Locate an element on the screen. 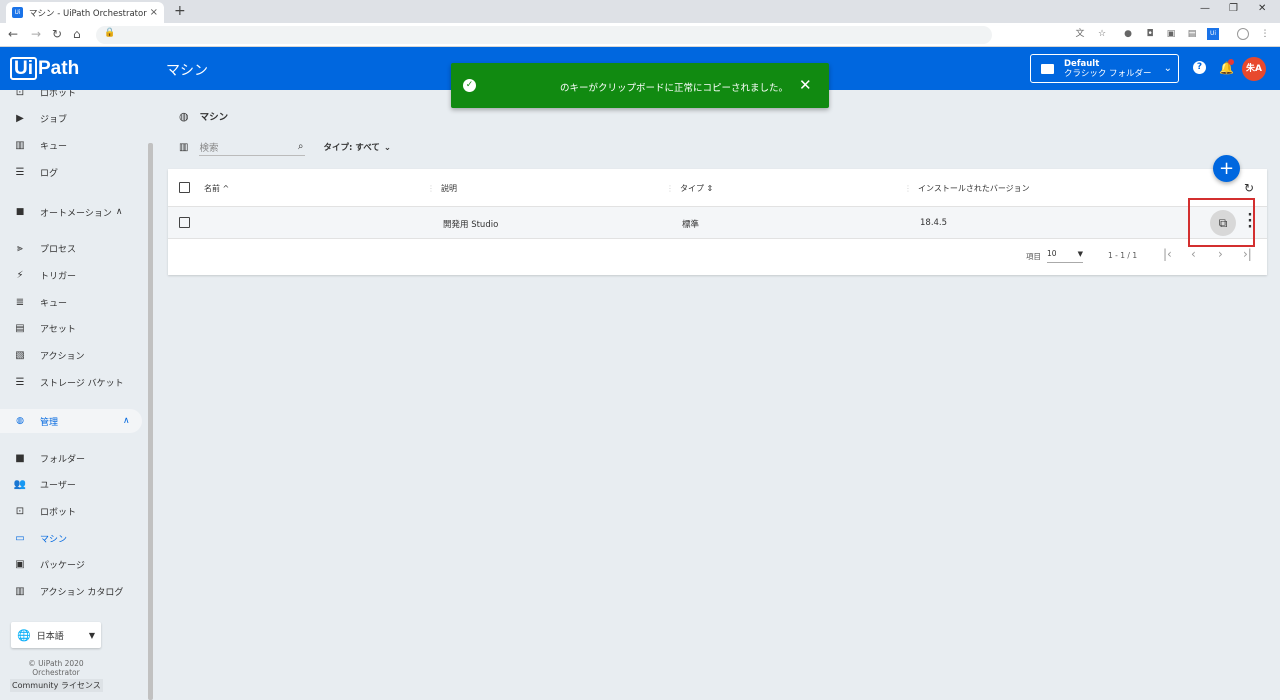 The image size is (1280, 700). column-header-description: ⋮ 説明 is located at coordinates (442, 188).